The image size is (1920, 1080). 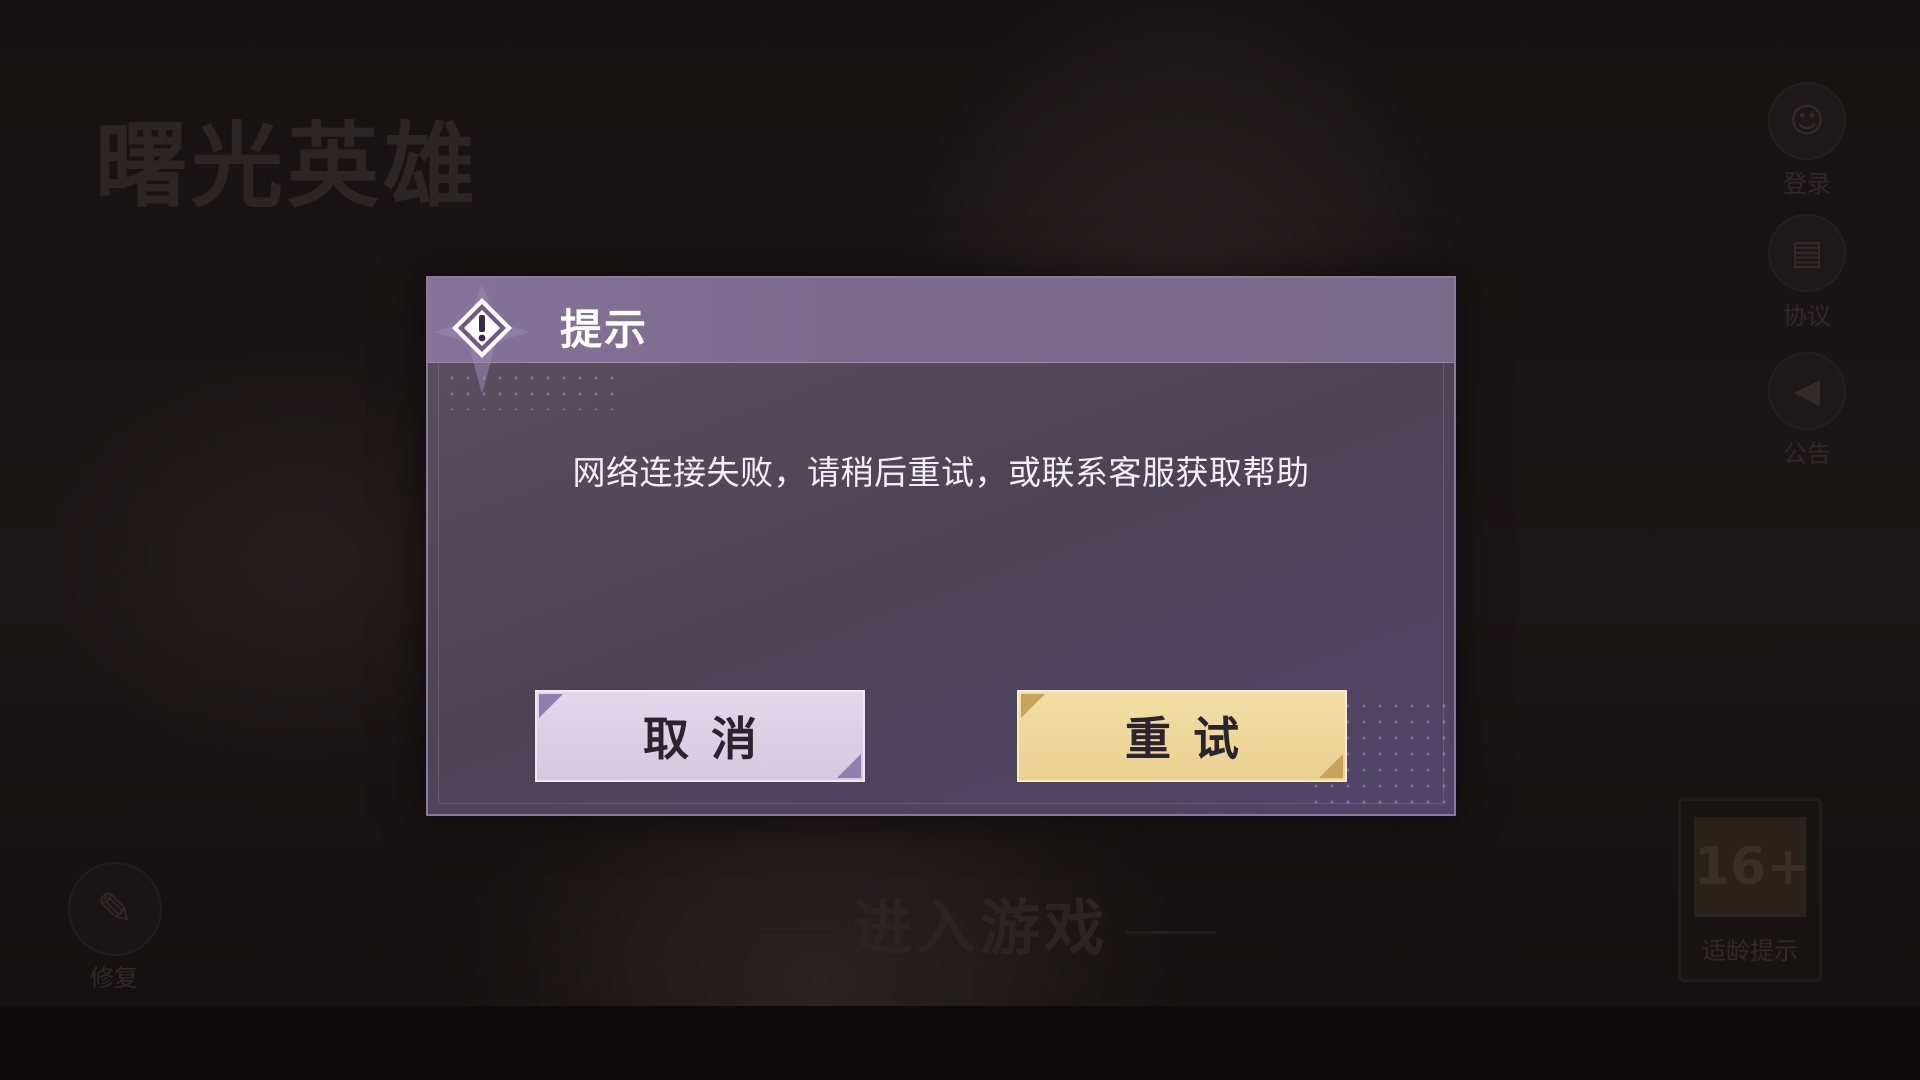 I want to click on announcement-button: ◀ 公告, so click(x=1807, y=410).